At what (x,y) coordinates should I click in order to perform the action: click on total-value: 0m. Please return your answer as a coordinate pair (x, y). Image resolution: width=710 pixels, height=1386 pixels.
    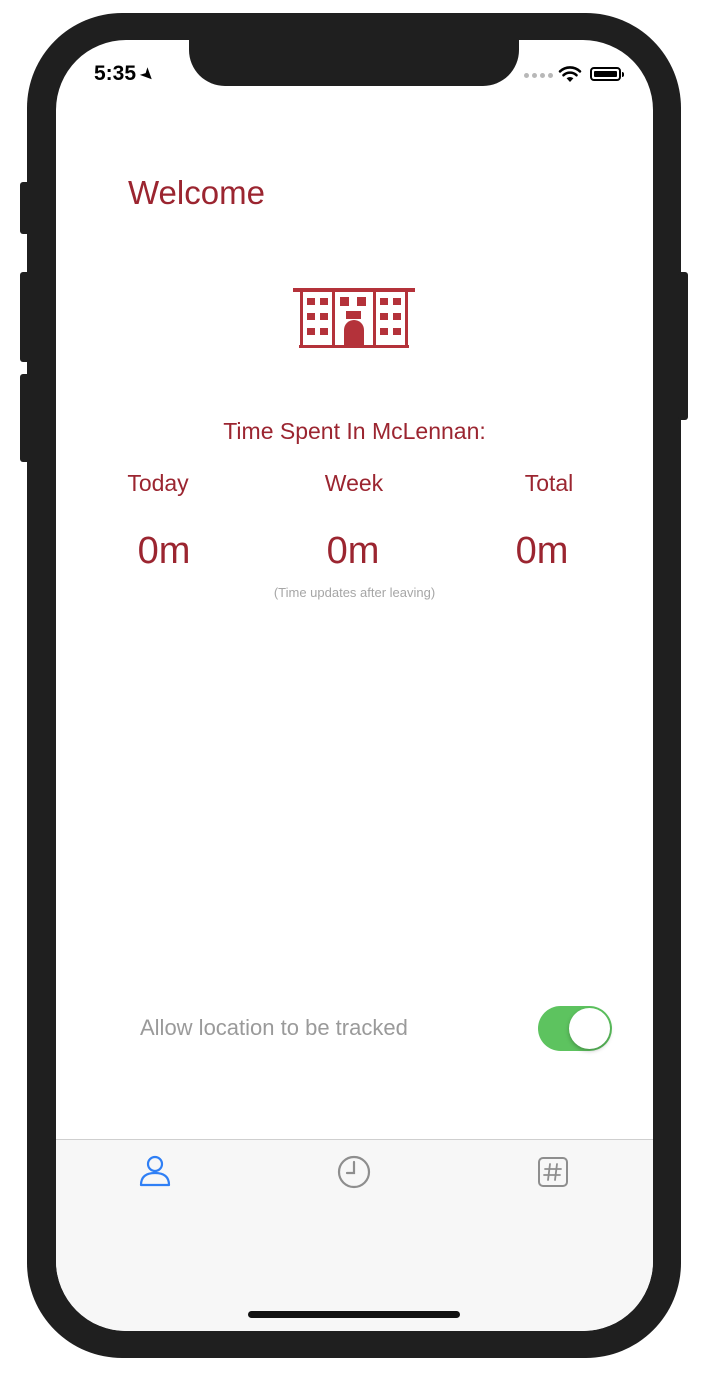
    Looking at the image, I should click on (542, 551).